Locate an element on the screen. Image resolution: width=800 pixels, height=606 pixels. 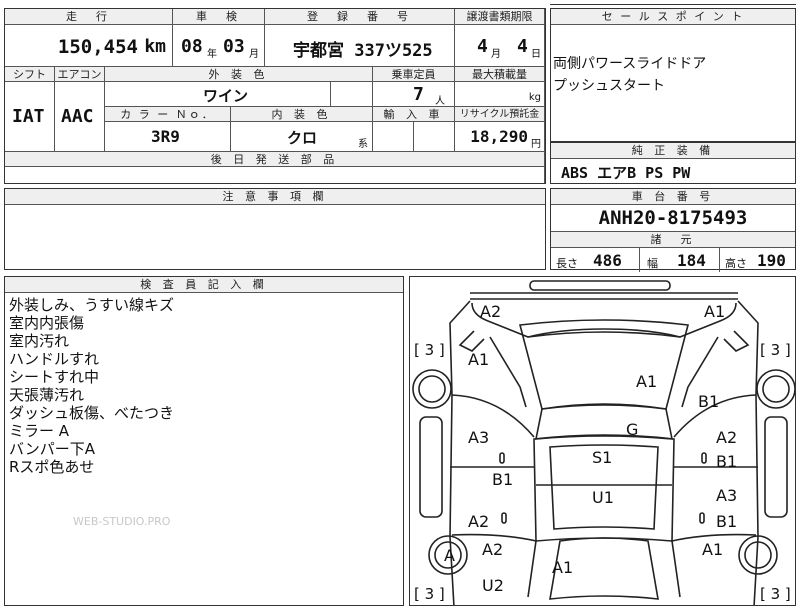
chassis-number: ANH20-8175493 is located at coordinates (673, 218).